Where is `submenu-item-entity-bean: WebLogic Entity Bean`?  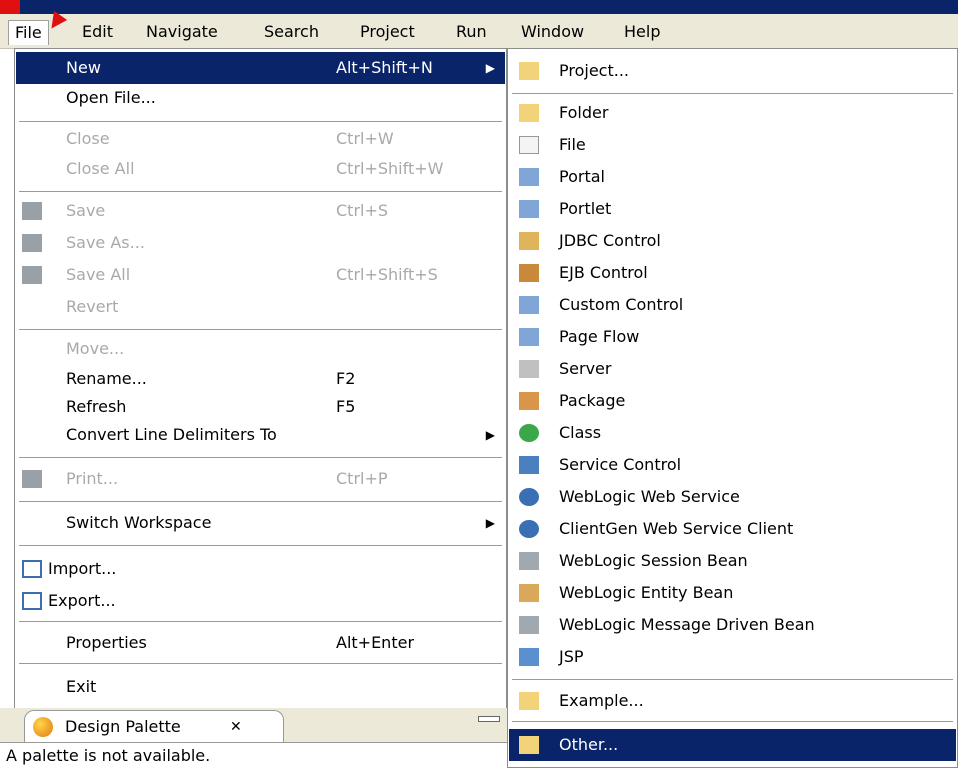
submenu-item-entity-bean: WebLogic Entity Bean is located at coordinates (732, 593).